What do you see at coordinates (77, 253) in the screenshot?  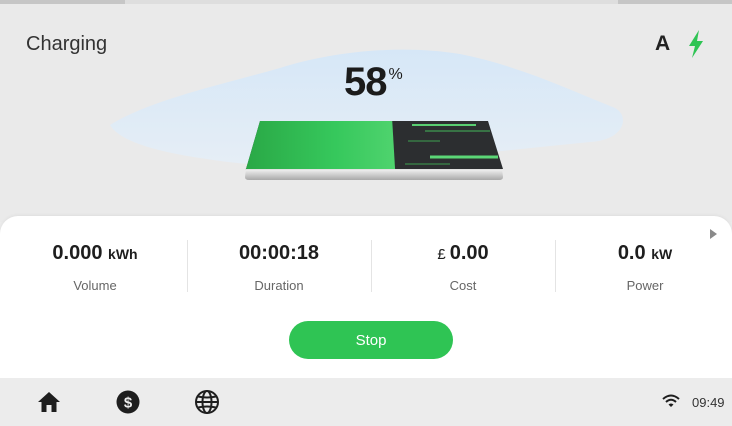 I see `volume-value: 0.000` at bounding box center [77, 253].